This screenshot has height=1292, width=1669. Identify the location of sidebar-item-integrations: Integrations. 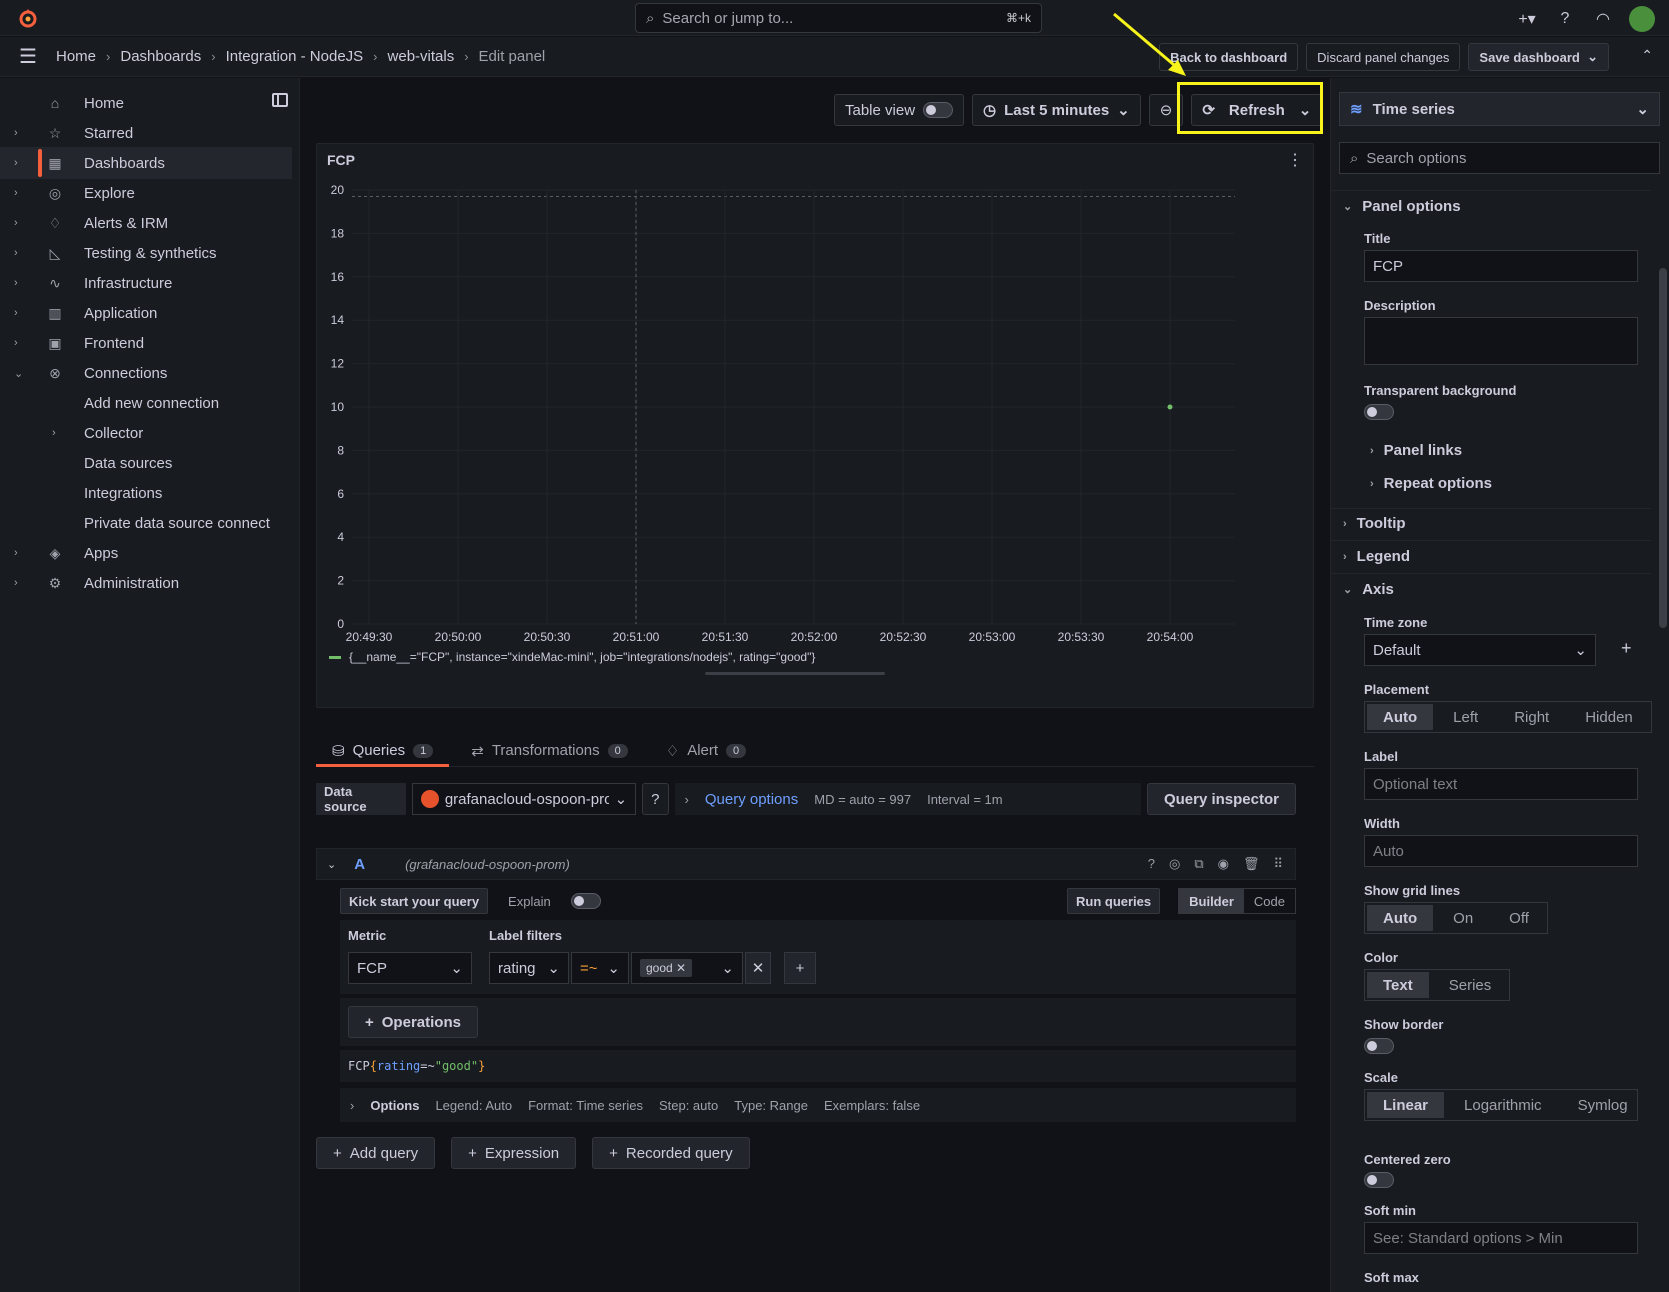
(146, 493).